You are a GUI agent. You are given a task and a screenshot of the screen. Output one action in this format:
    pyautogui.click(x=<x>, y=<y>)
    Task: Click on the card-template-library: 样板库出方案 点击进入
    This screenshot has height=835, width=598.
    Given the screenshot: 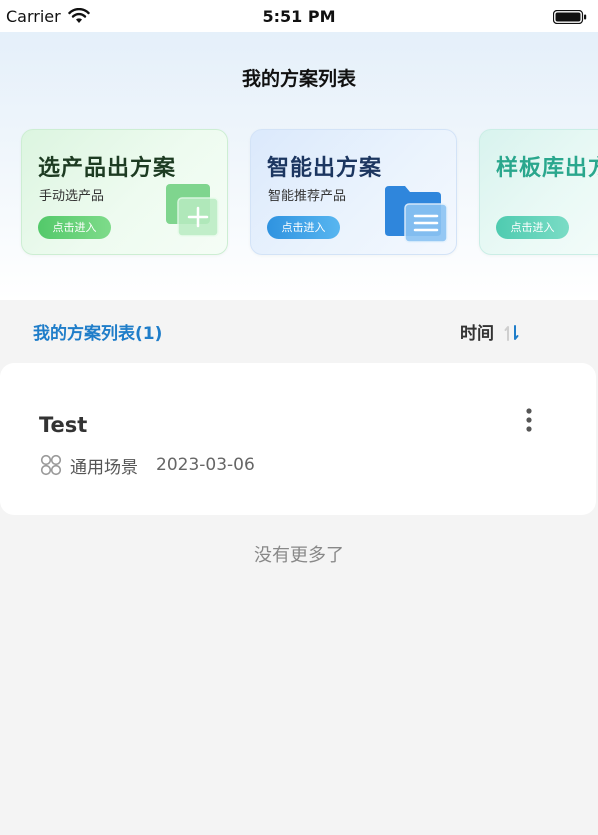 What is the action you would take?
    pyautogui.click(x=538, y=192)
    